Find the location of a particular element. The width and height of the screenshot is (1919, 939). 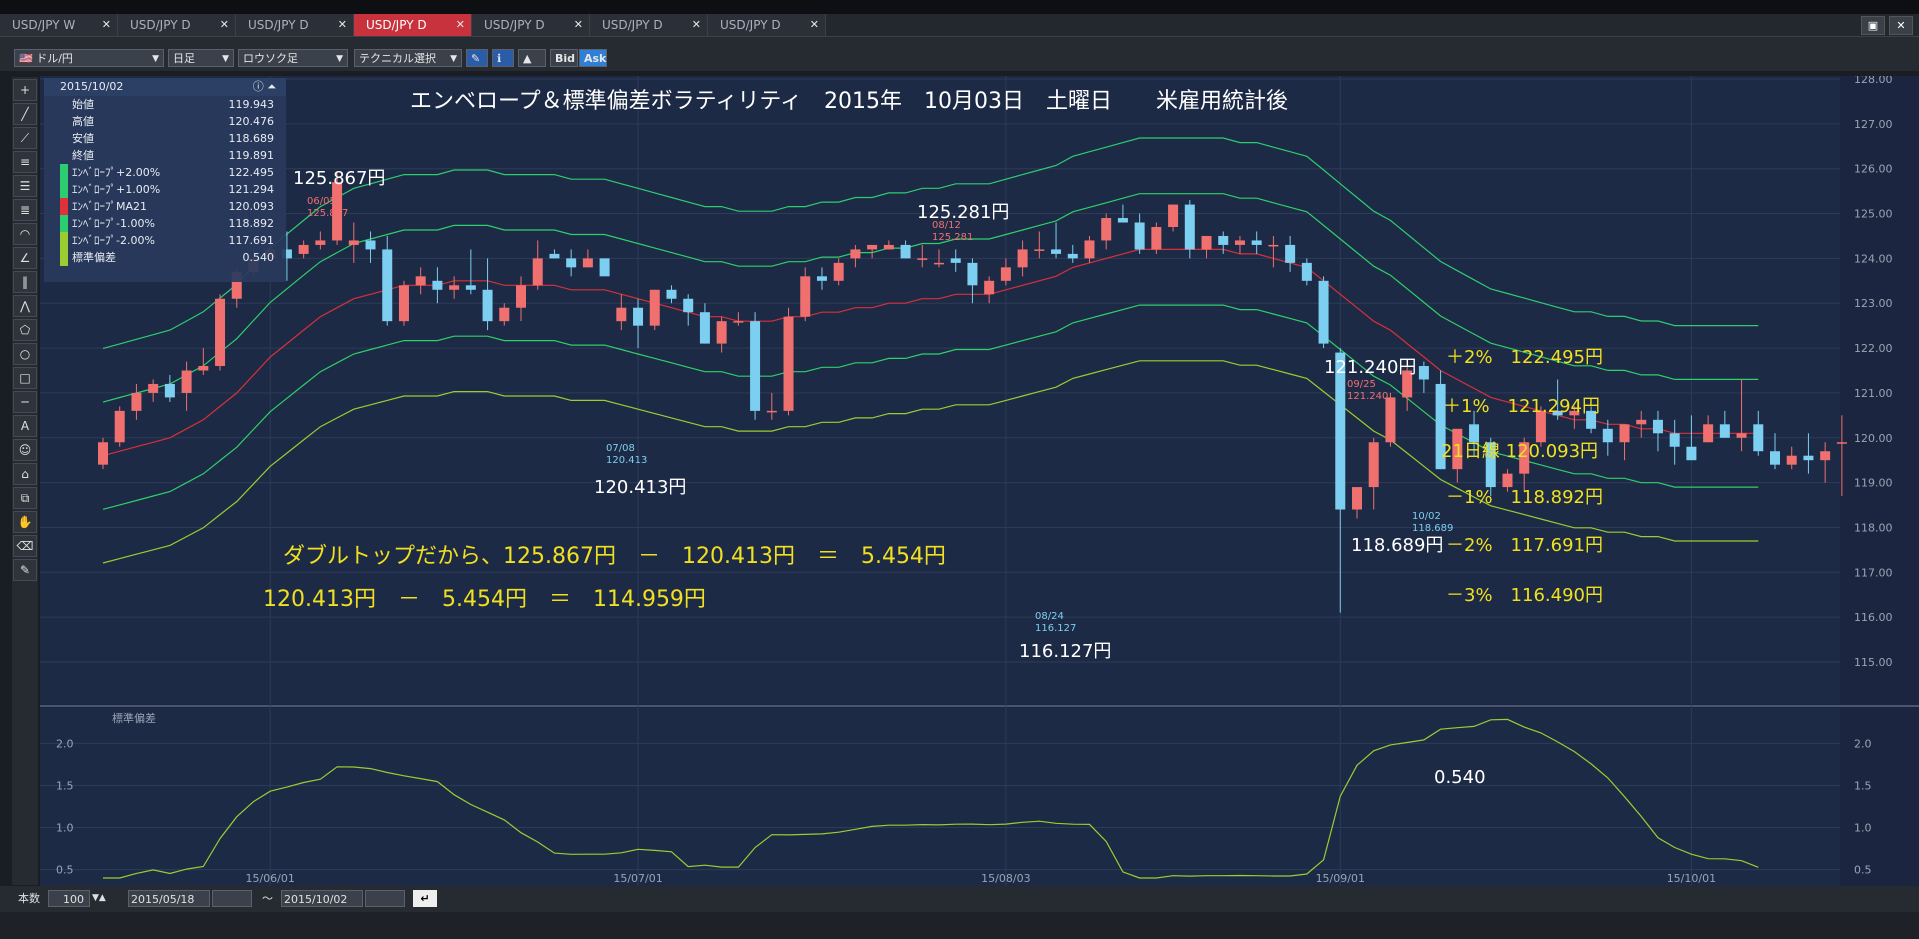

pitchfork-icon: ⋀ is located at coordinates (25, 306).